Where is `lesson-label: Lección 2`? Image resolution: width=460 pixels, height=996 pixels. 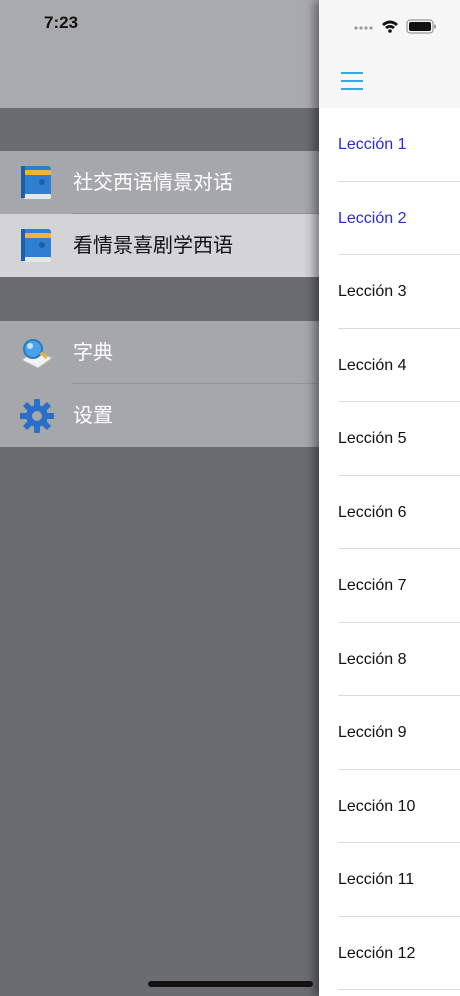
lesson-label: Lección 2 is located at coordinates (372, 218).